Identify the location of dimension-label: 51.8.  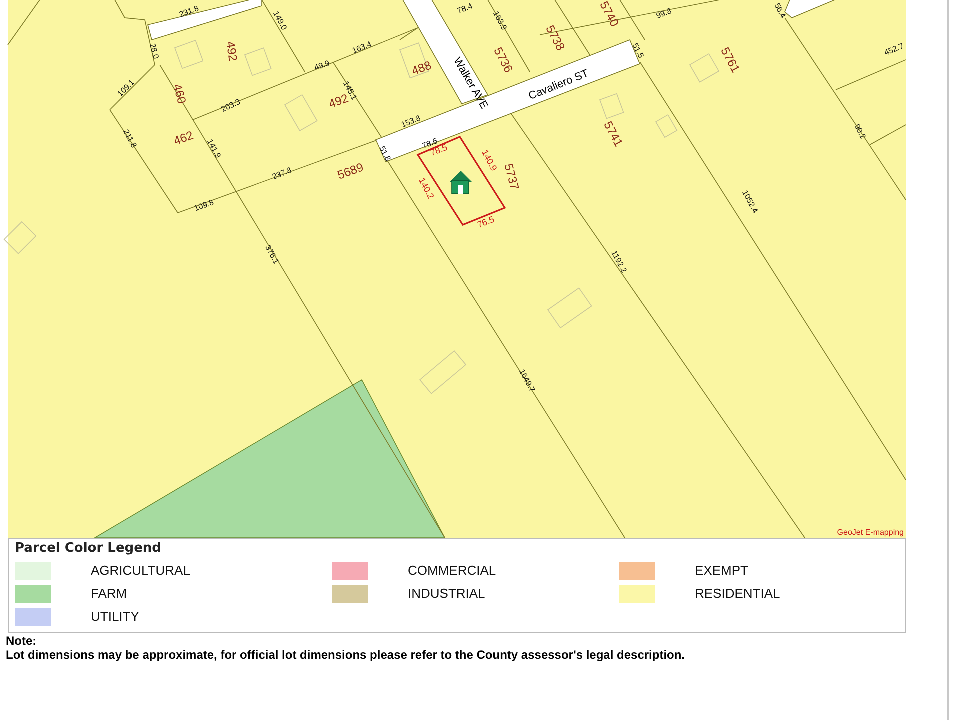
(385, 153).